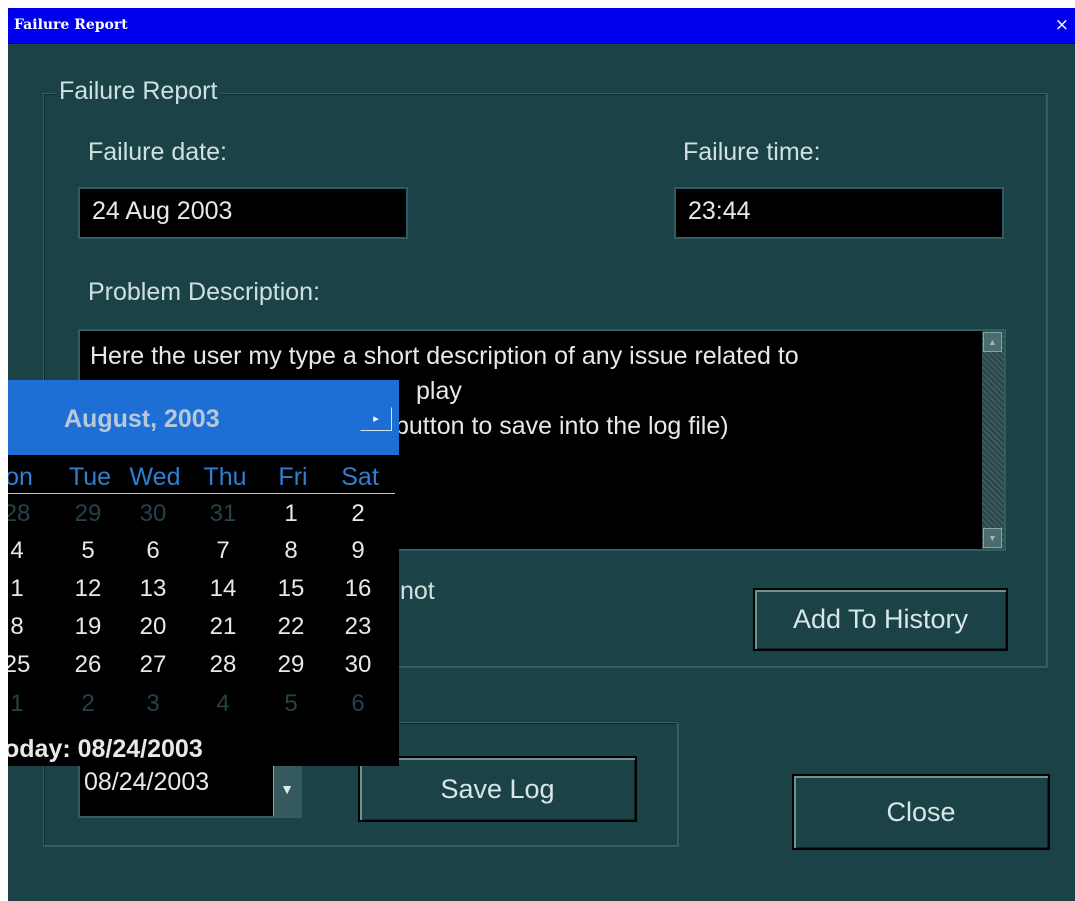 This screenshot has height=901, width=1075. What do you see at coordinates (291, 589) in the screenshot?
I see `calendar-day: 15` at bounding box center [291, 589].